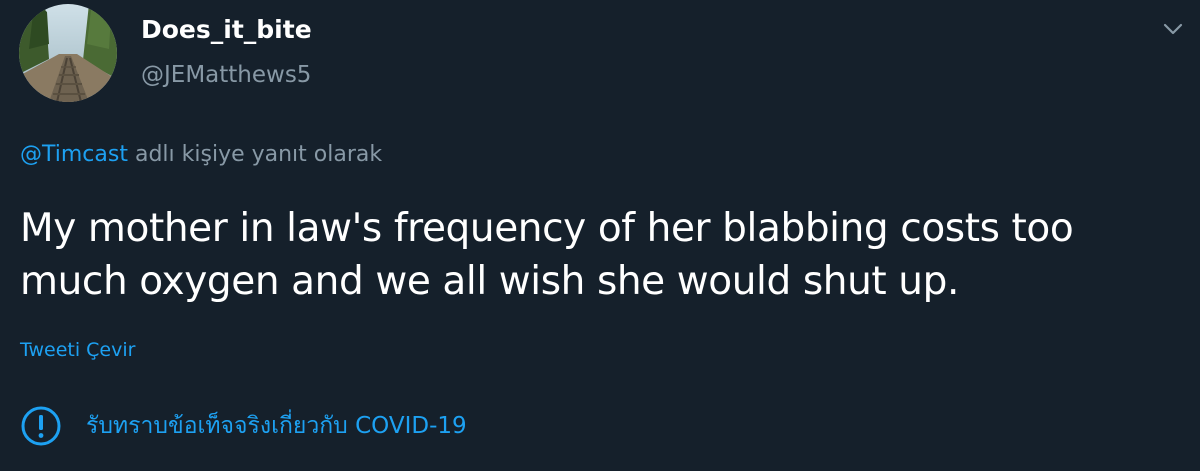 The width and height of the screenshot is (1200, 471). What do you see at coordinates (255, 154) in the screenshot?
I see `reply-context-label: adlı kişiye yanıt olarak` at bounding box center [255, 154].